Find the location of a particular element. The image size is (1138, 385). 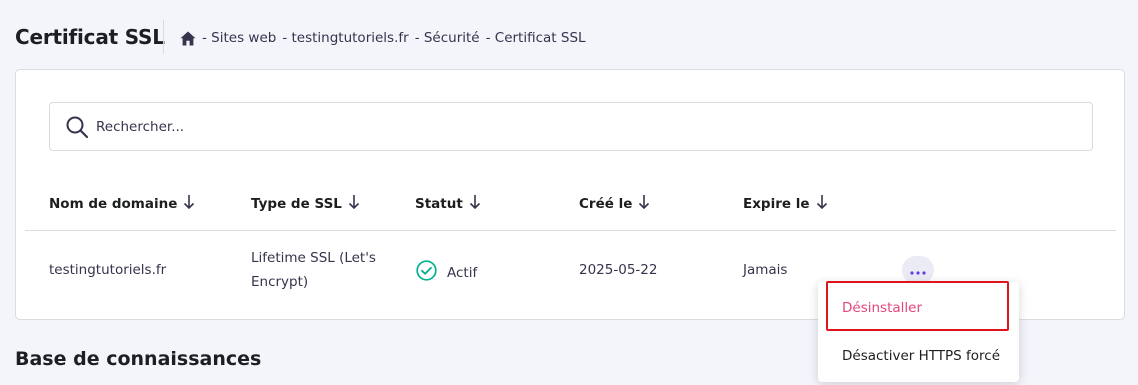

menu-item-uninstall: Désinstaller is located at coordinates (918, 308).